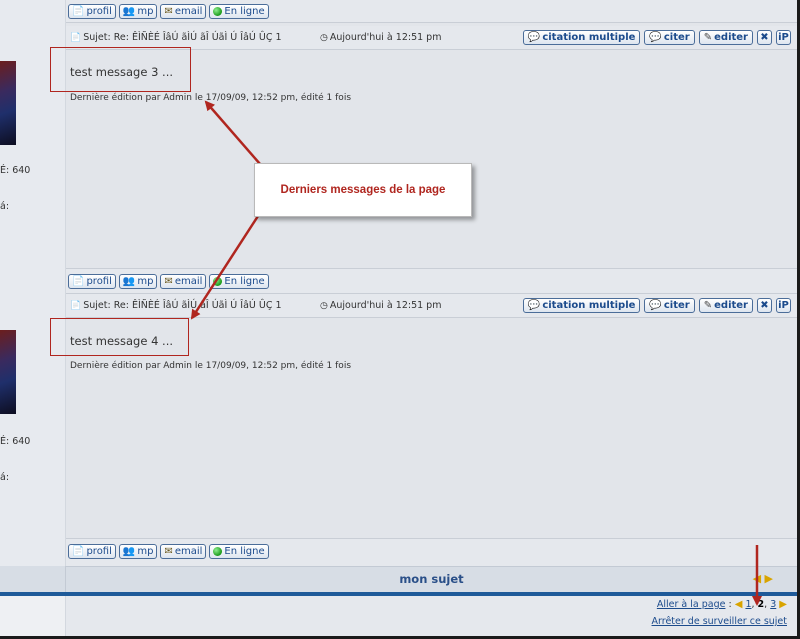 The height and width of the screenshot is (639, 800). I want to click on annotation-callout: Derniers messages de la page, so click(363, 190).